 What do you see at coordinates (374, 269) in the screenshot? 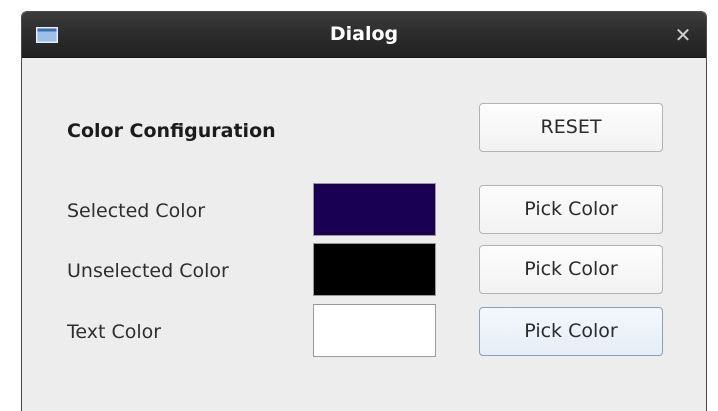
I see `unselected-color-swatch` at bounding box center [374, 269].